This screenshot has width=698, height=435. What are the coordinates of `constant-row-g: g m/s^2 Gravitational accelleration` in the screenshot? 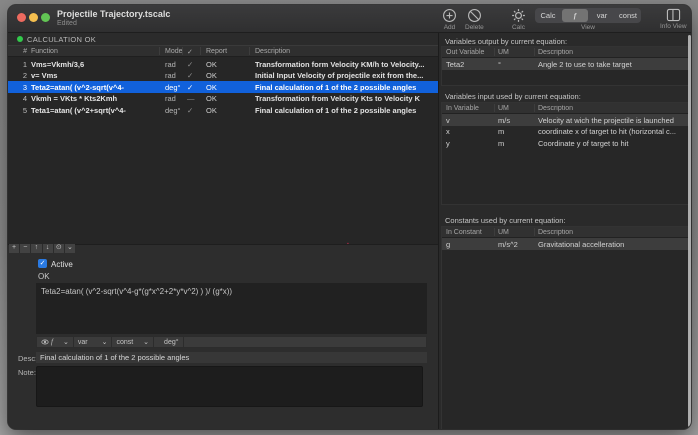 It's located at (565, 244).